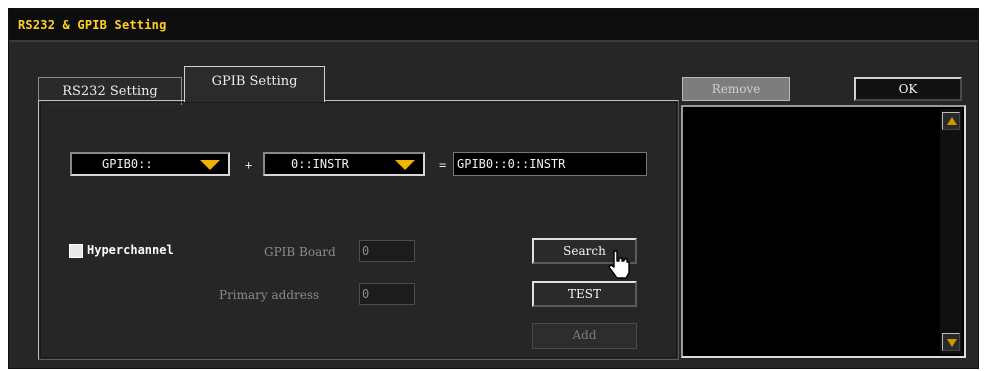 The image size is (987, 371). I want to click on gpib-board-label: GPIB Board, so click(300, 252).